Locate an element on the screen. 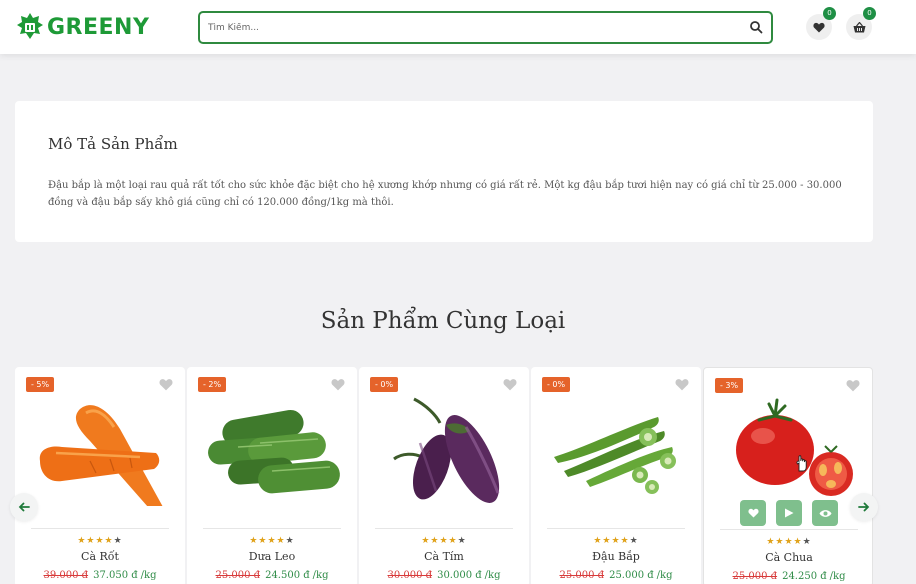 This screenshot has height=584, width=916. eye-icon is located at coordinates (825, 513).